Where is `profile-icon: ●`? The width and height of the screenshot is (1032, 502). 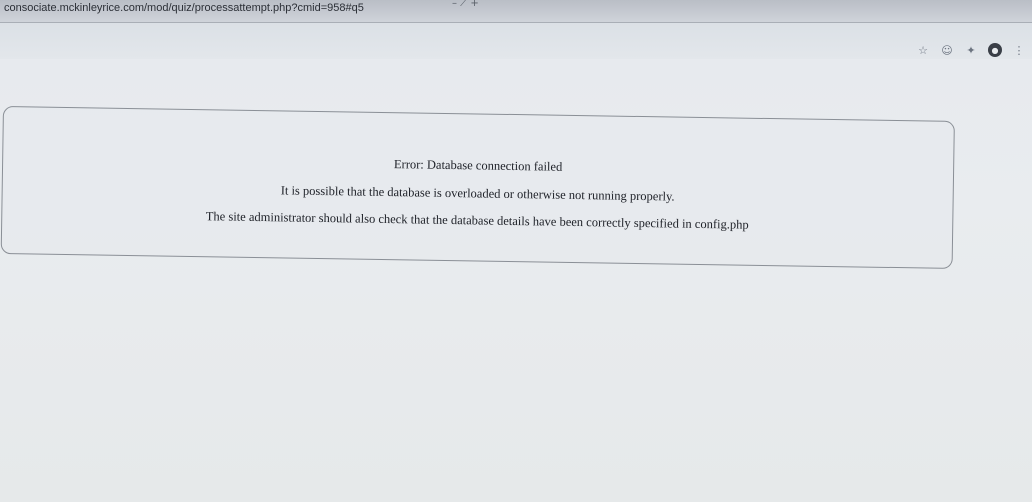
profile-icon: ● is located at coordinates (995, 50).